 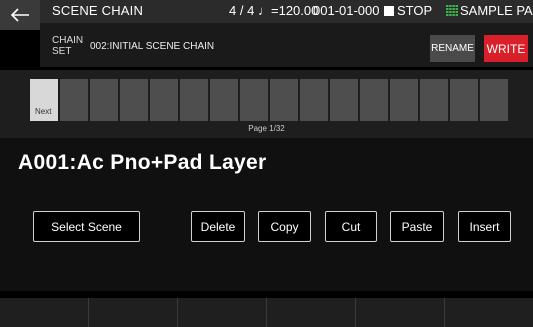 I want to click on write-button: WRITE, so click(x=506, y=48).